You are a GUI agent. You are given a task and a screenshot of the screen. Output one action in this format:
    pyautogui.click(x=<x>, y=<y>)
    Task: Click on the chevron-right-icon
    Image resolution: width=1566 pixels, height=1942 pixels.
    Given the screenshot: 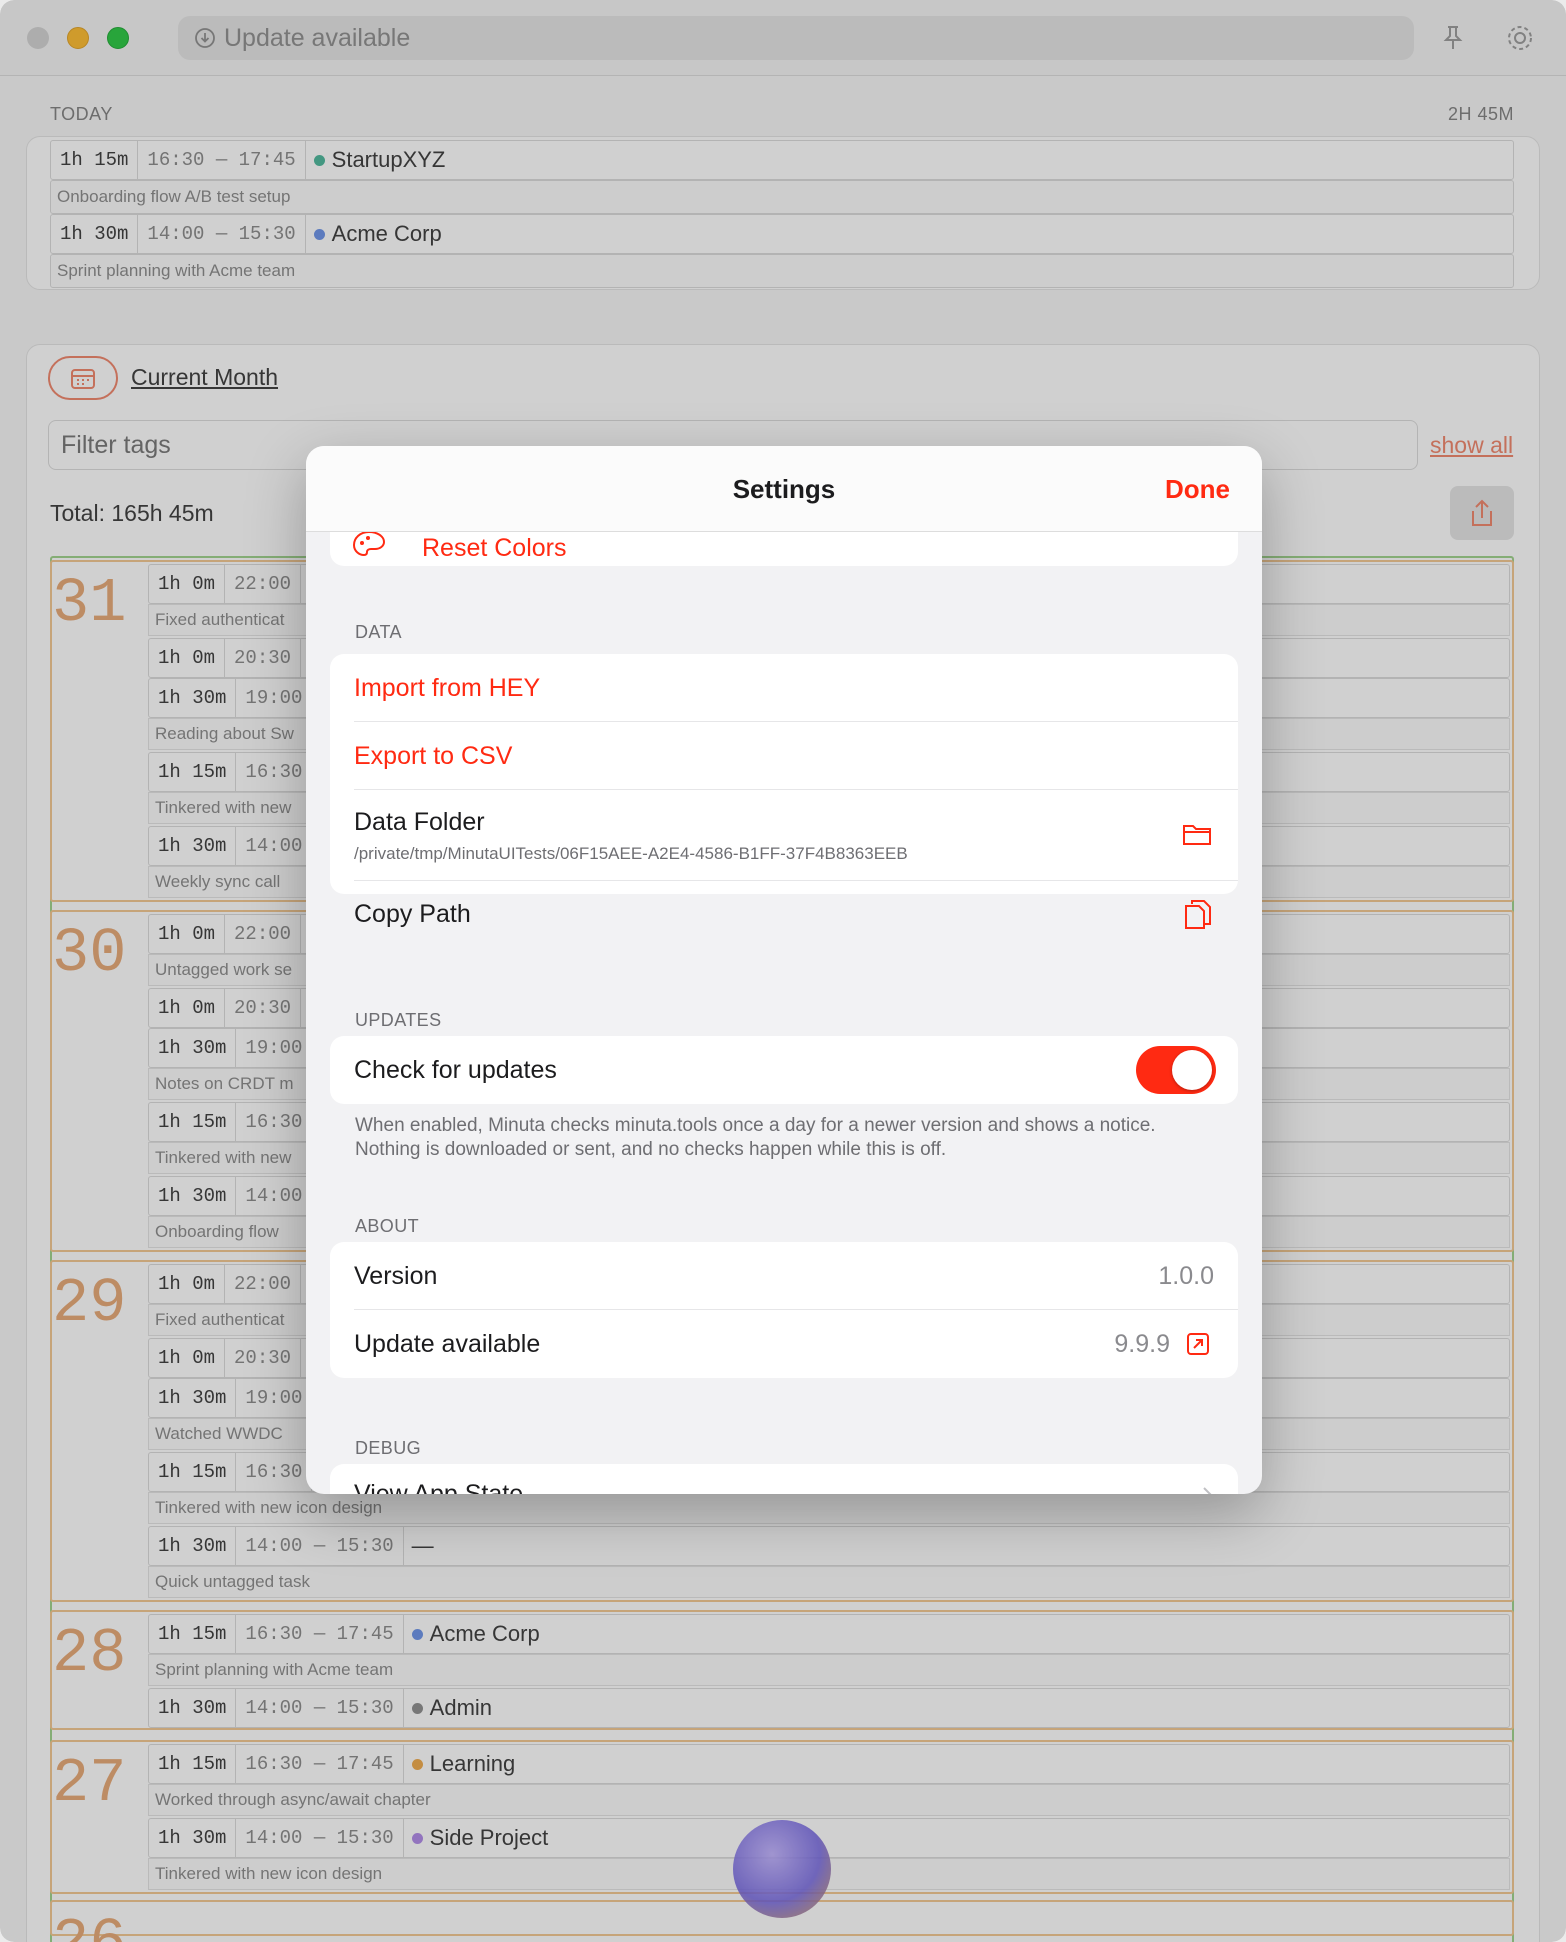 What is the action you would take?
    pyautogui.click(x=1207, y=1490)
    